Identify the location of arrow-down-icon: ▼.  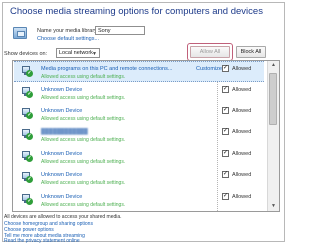
(273, 206).